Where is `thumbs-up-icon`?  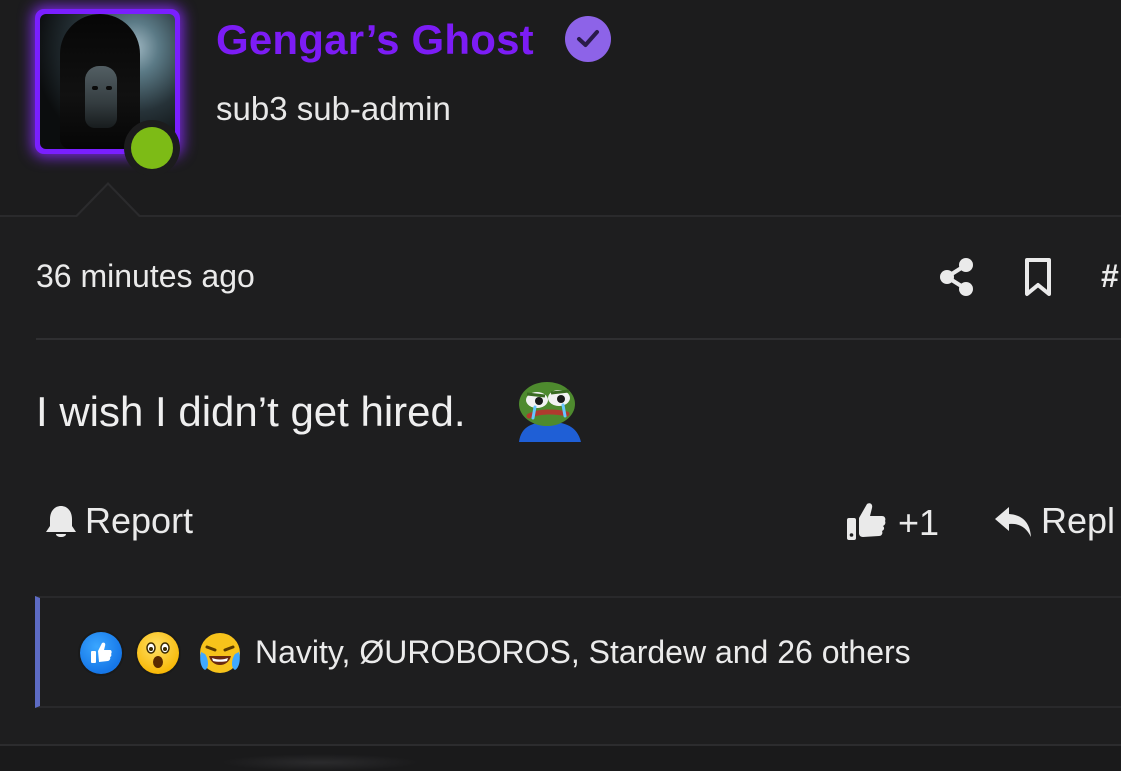 thumbs-up-icon is located at coordinates (866, 523).